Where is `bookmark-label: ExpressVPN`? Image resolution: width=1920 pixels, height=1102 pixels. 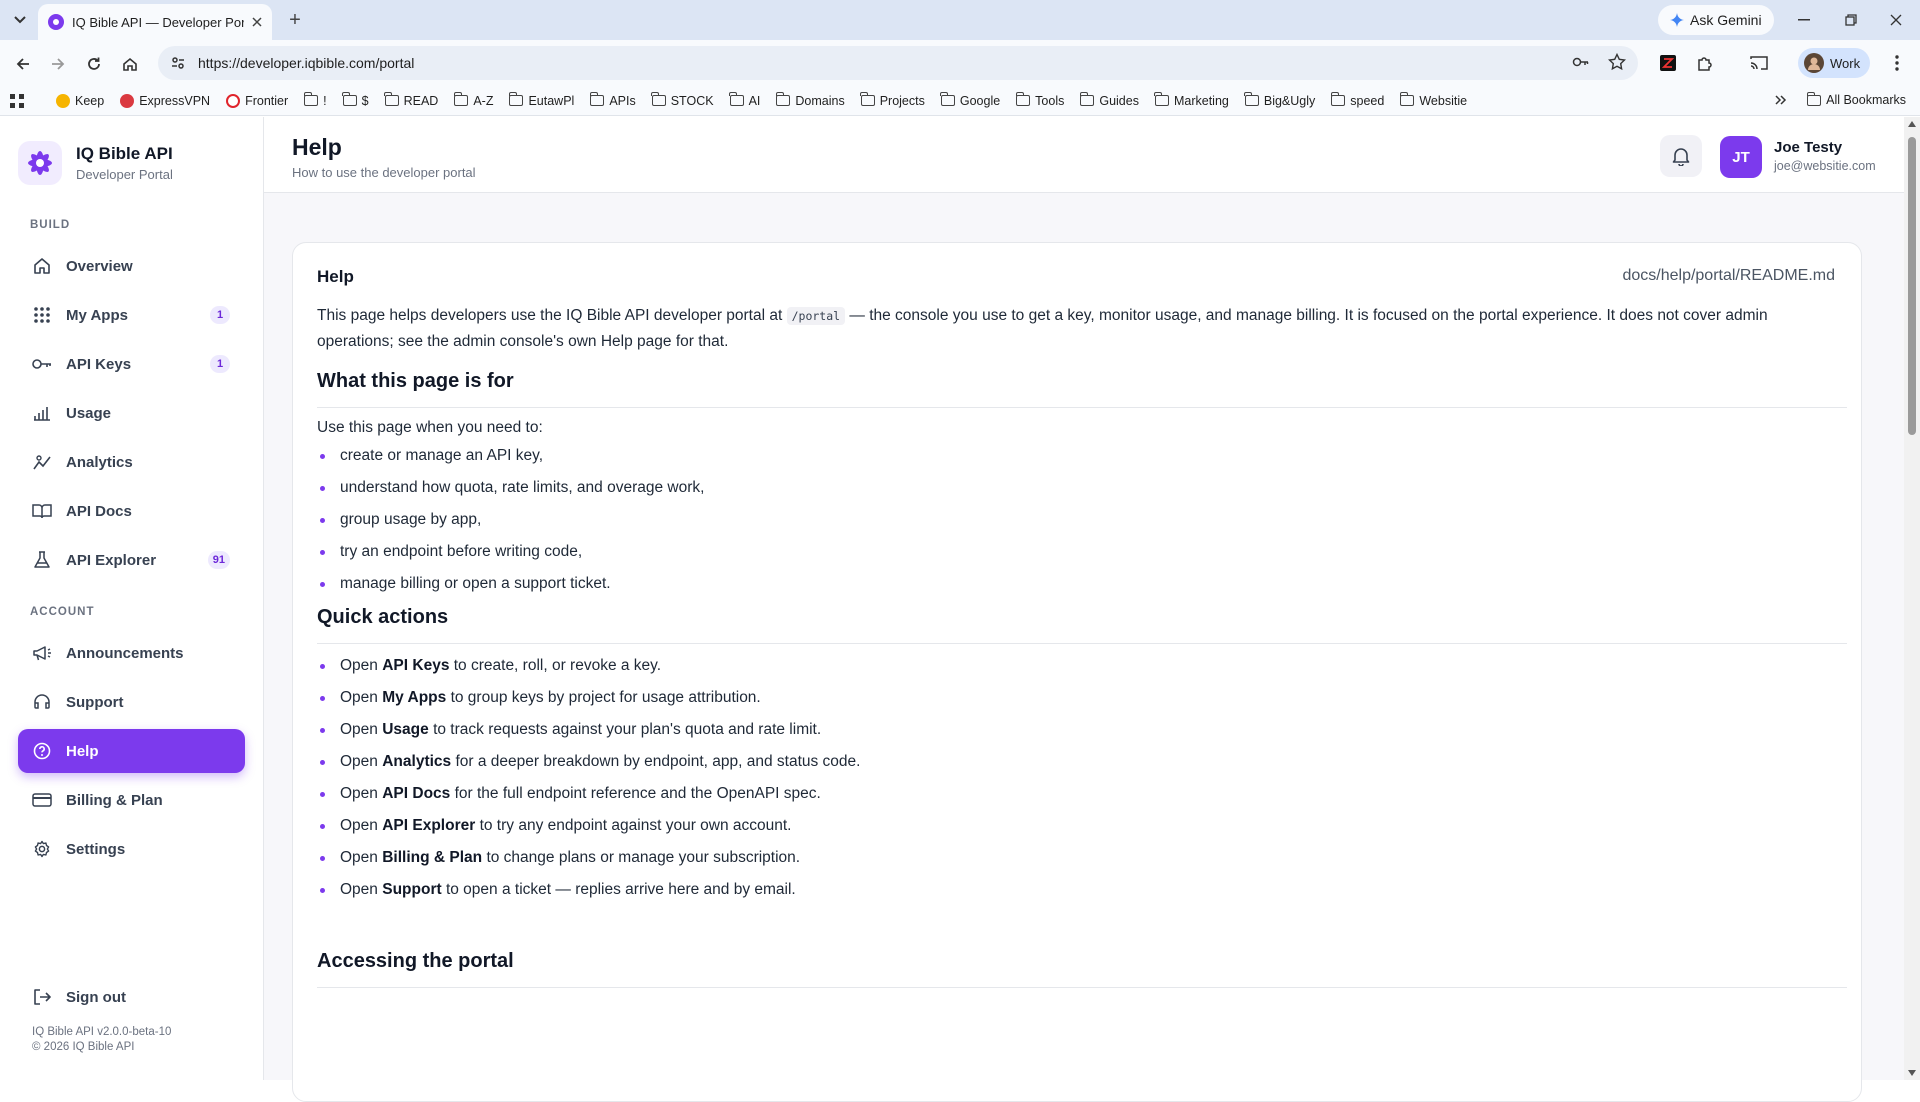
bookmark-label: ExpressVPN is located at coordinates (175, 100).